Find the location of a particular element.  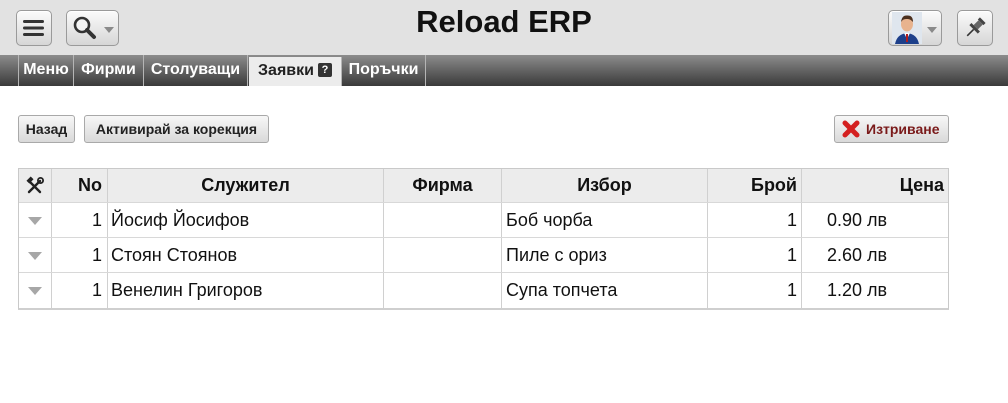

chevron-down-icon is located at coordinates (932, 30).